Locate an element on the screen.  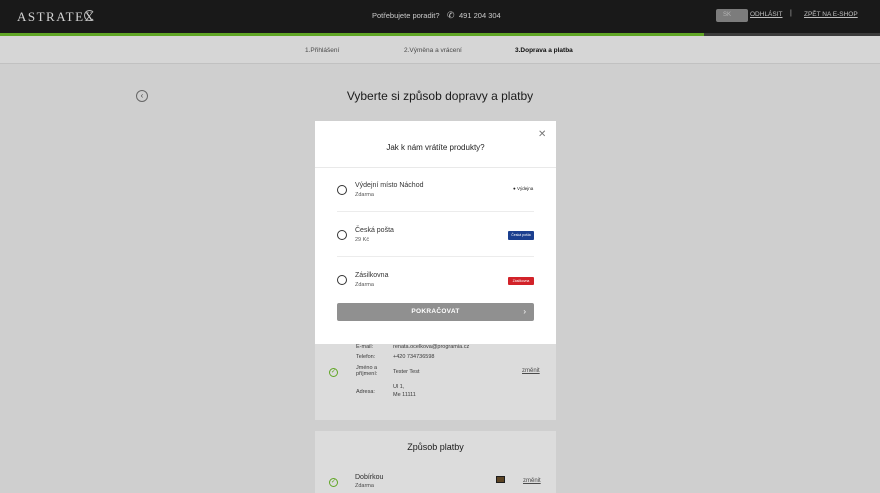
option-pickup-point: Výdejní místo Náchod Zdarma ● Výdejna is located at coordinates (435, 190).